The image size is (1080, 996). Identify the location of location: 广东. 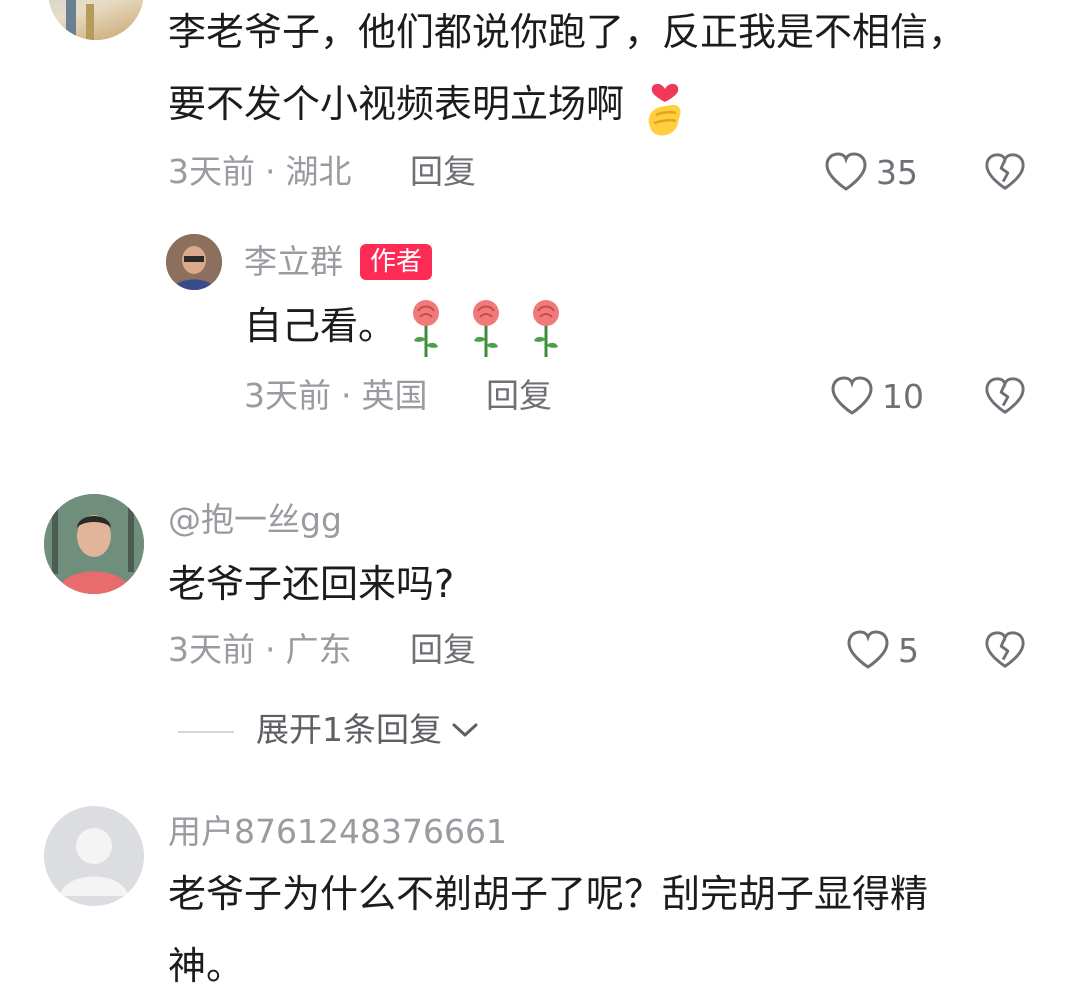
(318, 649).